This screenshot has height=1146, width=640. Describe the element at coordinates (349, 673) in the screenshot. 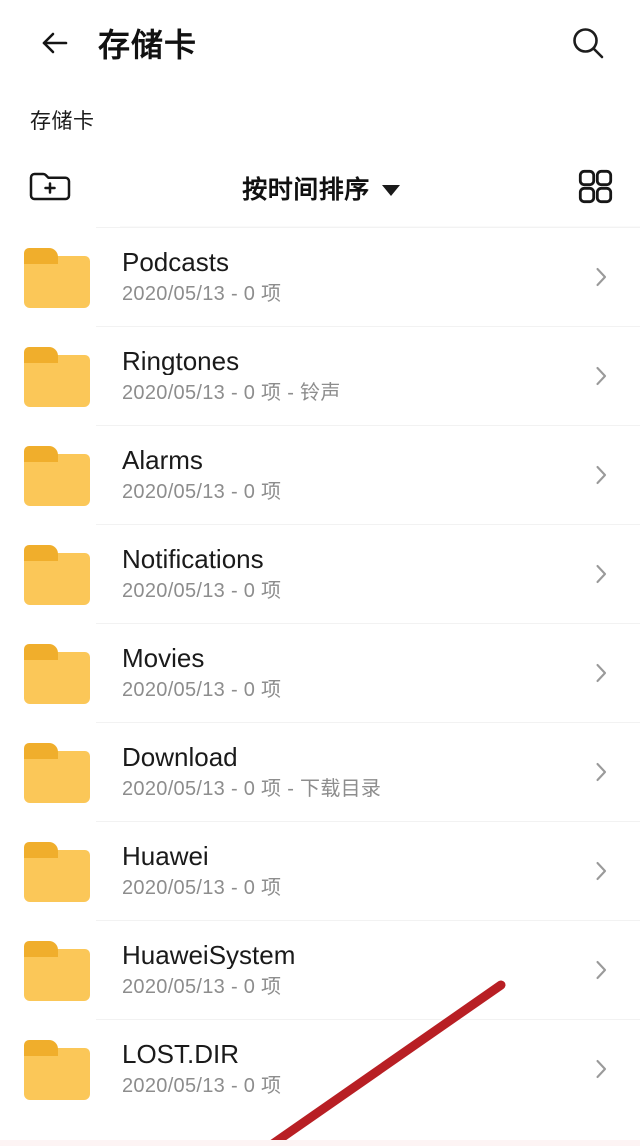

I see `list-item-text: Movies 2020/05/13 - 0 项` at that location.